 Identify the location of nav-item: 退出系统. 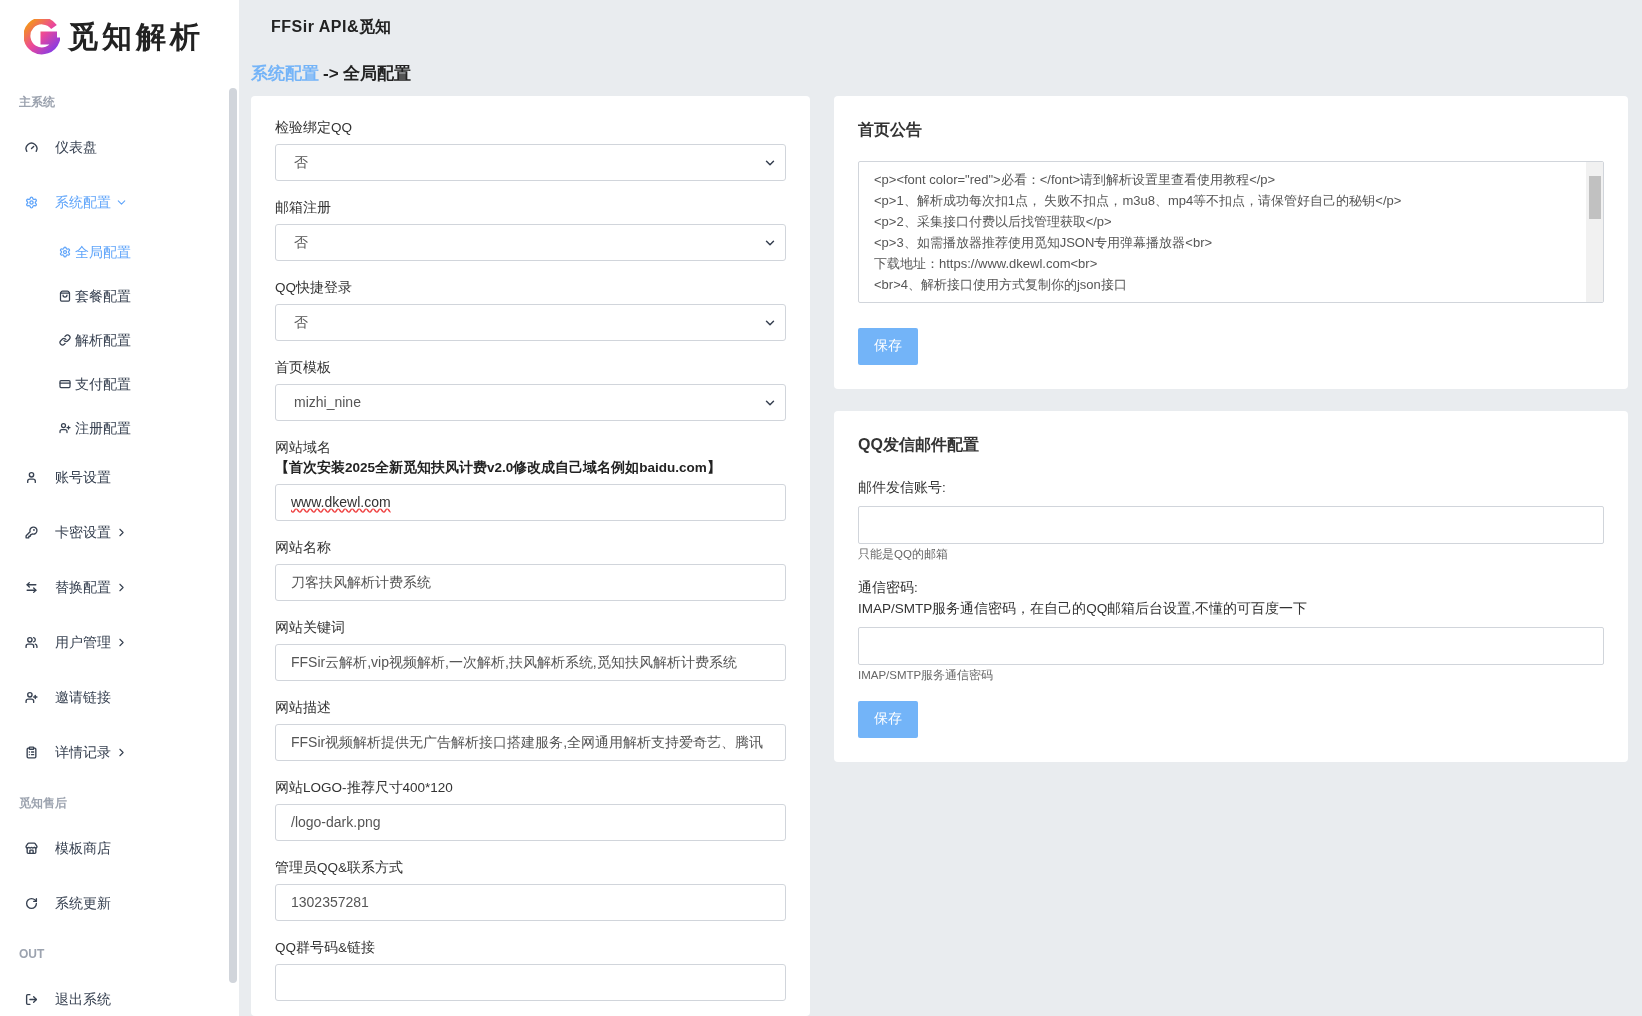
(113, 994).